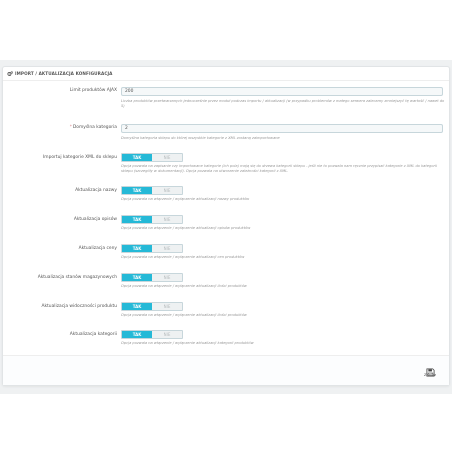 This screenshot has width=452, height=452. Describe the element at coordinates (96, 190) in the screenshot. I see `update-name-label: Aktualizacja nazwy` at that location.